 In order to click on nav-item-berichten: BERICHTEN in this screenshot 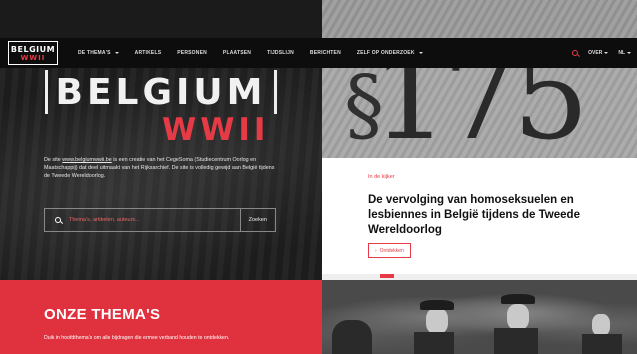, I will do `click(325, 53)`.